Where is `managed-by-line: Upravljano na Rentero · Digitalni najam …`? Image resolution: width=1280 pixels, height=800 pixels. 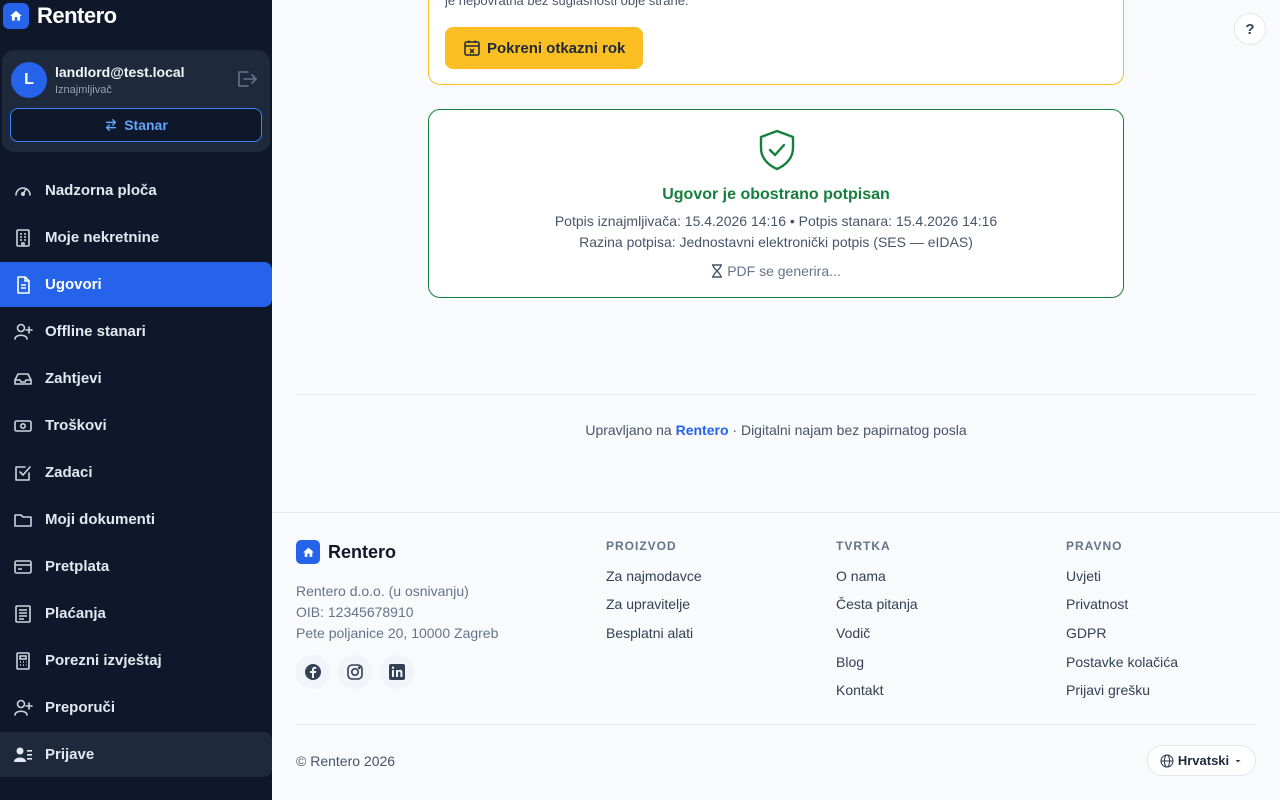 managed-by-line: Upravljano na Rentero · Digitalni najam … is located at coordinates (776, 430).